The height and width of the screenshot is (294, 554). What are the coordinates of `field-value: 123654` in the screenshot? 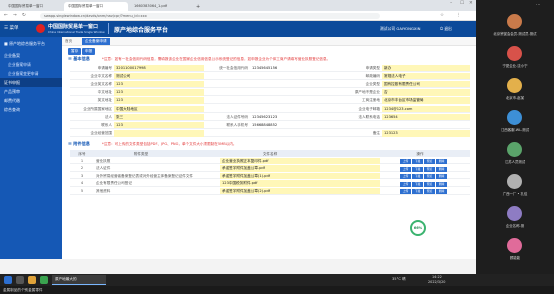 It's located at (426, 117).